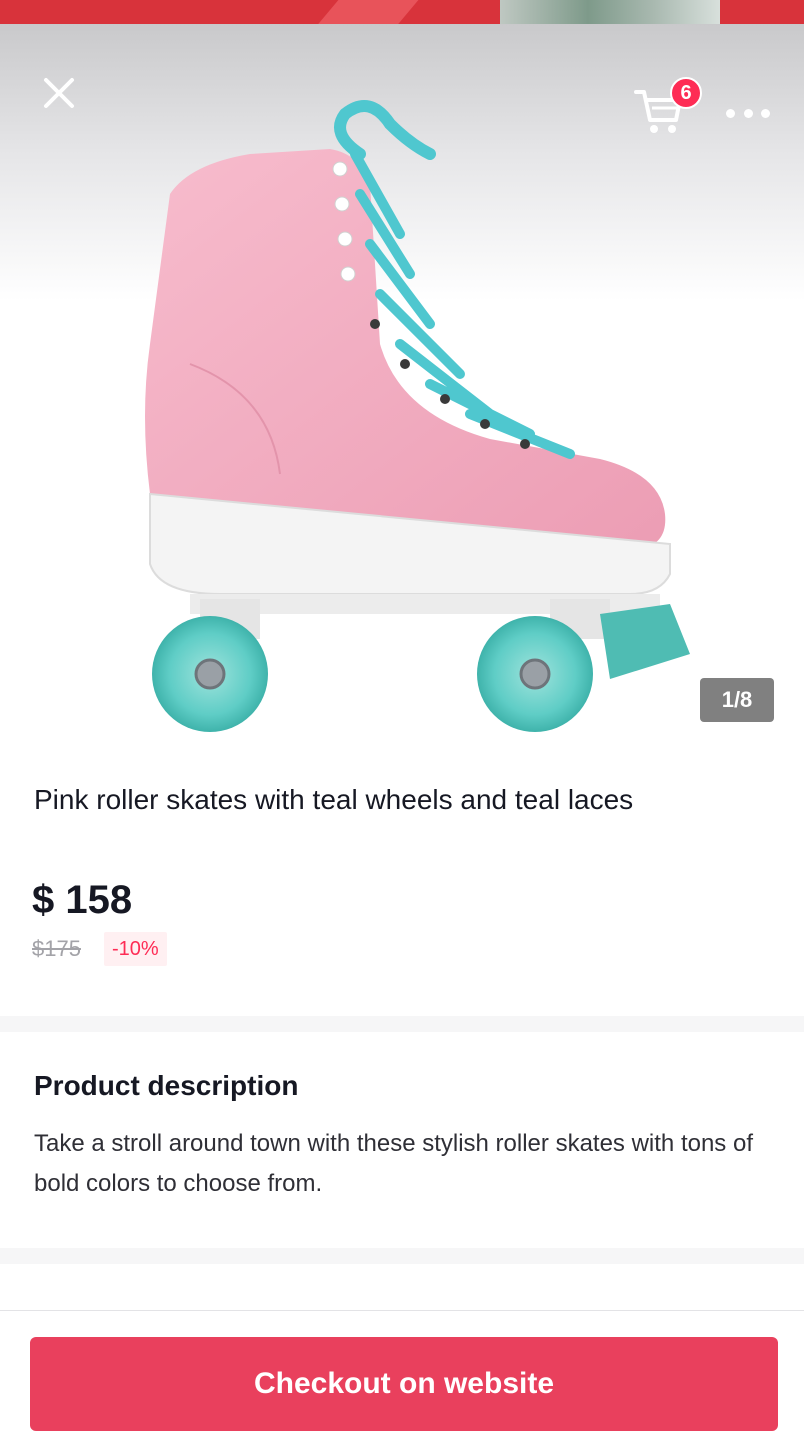 The image size is (804, 1438). I want to click on image-page-indicator: 1/8, so click(737, 700).